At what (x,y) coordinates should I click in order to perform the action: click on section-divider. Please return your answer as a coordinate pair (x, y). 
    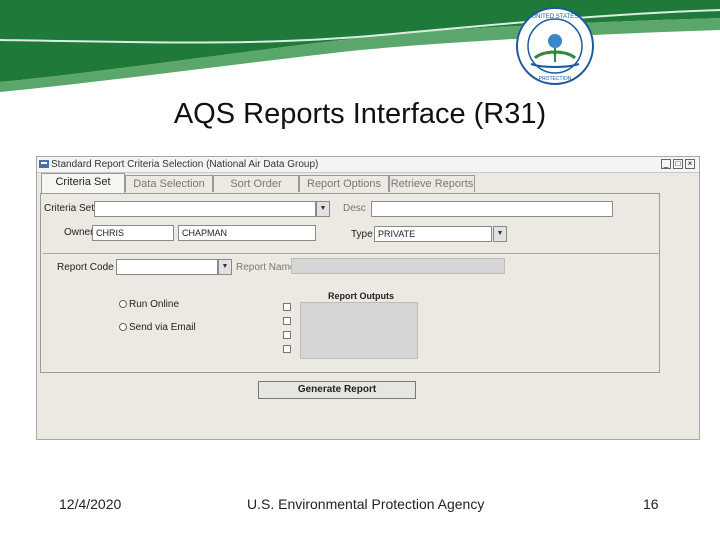
    Looking at the image, I should click on (351, 253).